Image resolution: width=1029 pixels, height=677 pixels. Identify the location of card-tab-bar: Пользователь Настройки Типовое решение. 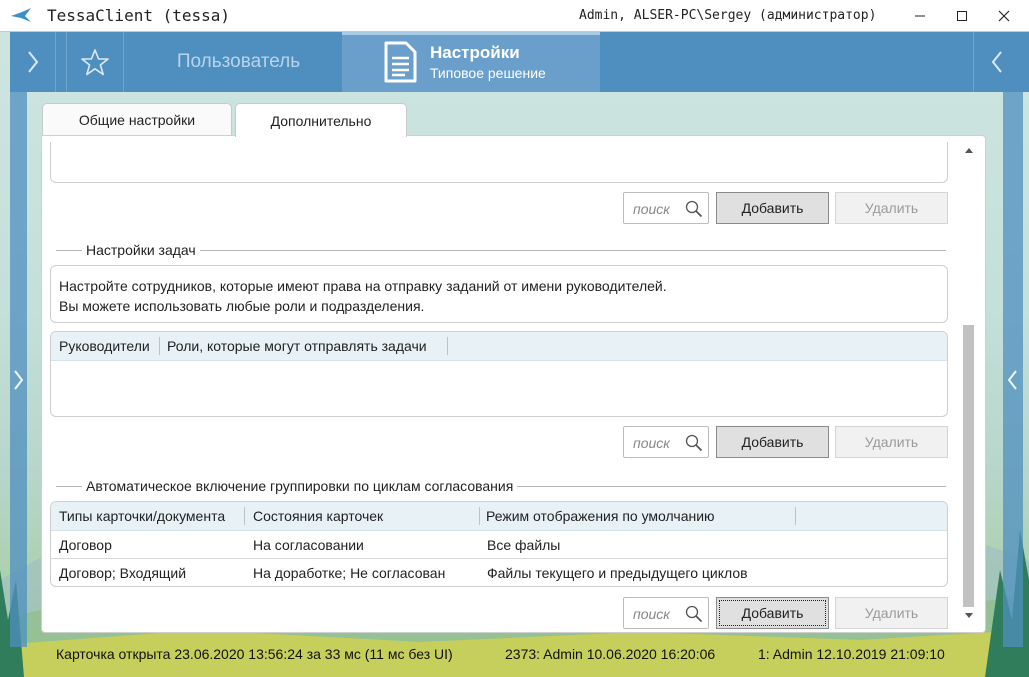
(519, 62).